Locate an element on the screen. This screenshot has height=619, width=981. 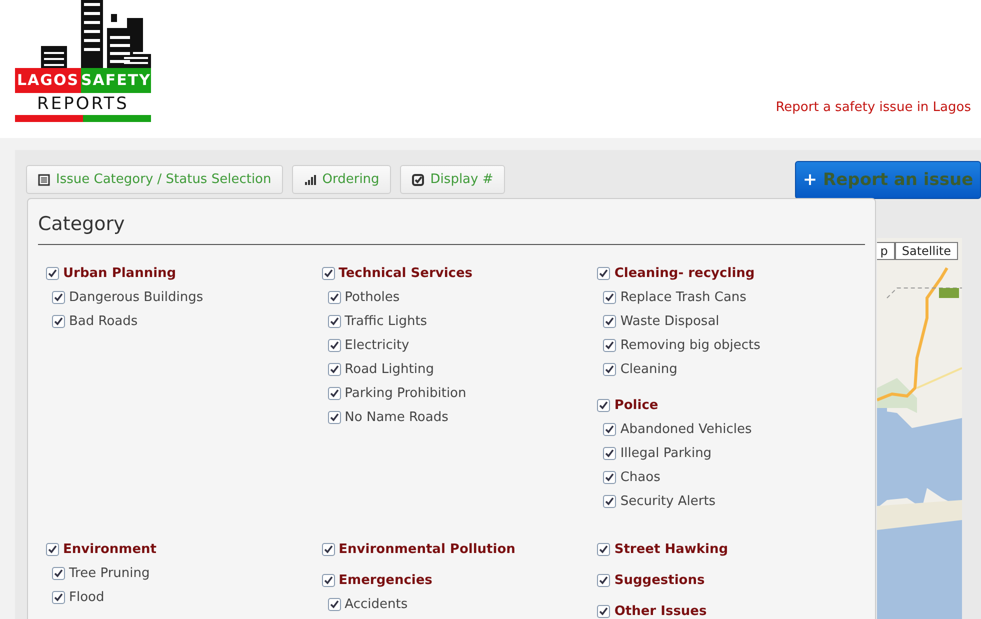
subcategory-label: Dangerous Buildings is located at coordinates (176, 297).